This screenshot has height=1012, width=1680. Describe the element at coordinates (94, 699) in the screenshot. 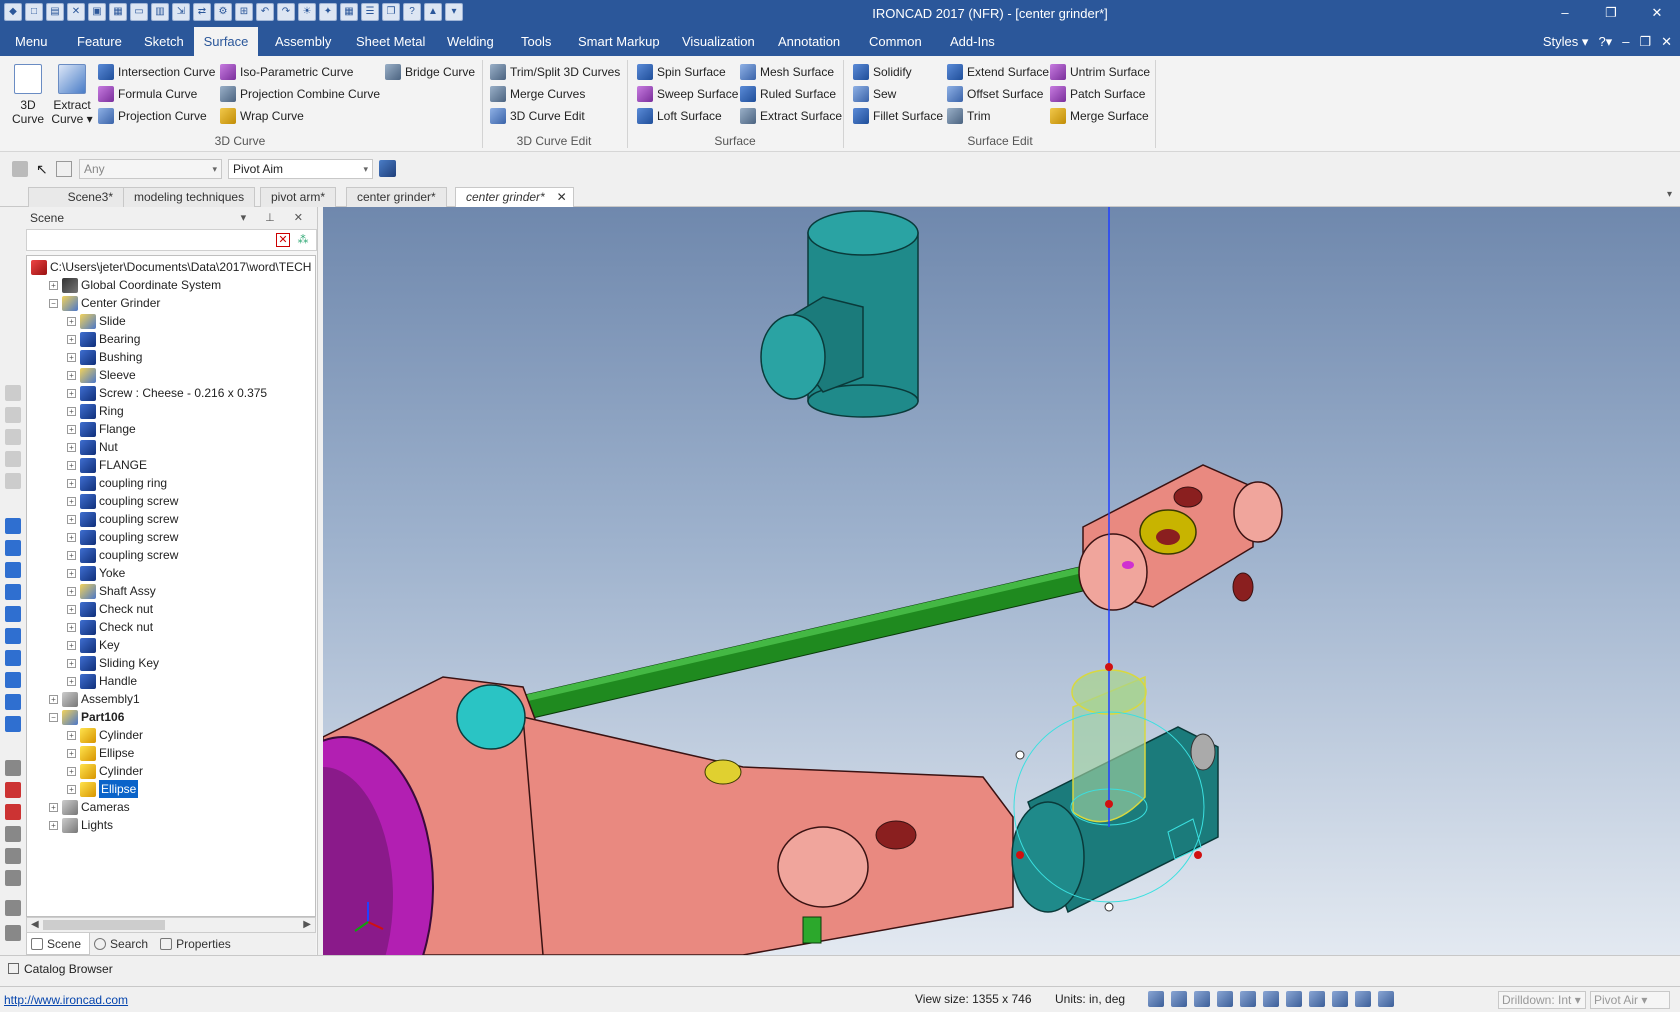

I see `tree-node: + Assembly1` at that location.